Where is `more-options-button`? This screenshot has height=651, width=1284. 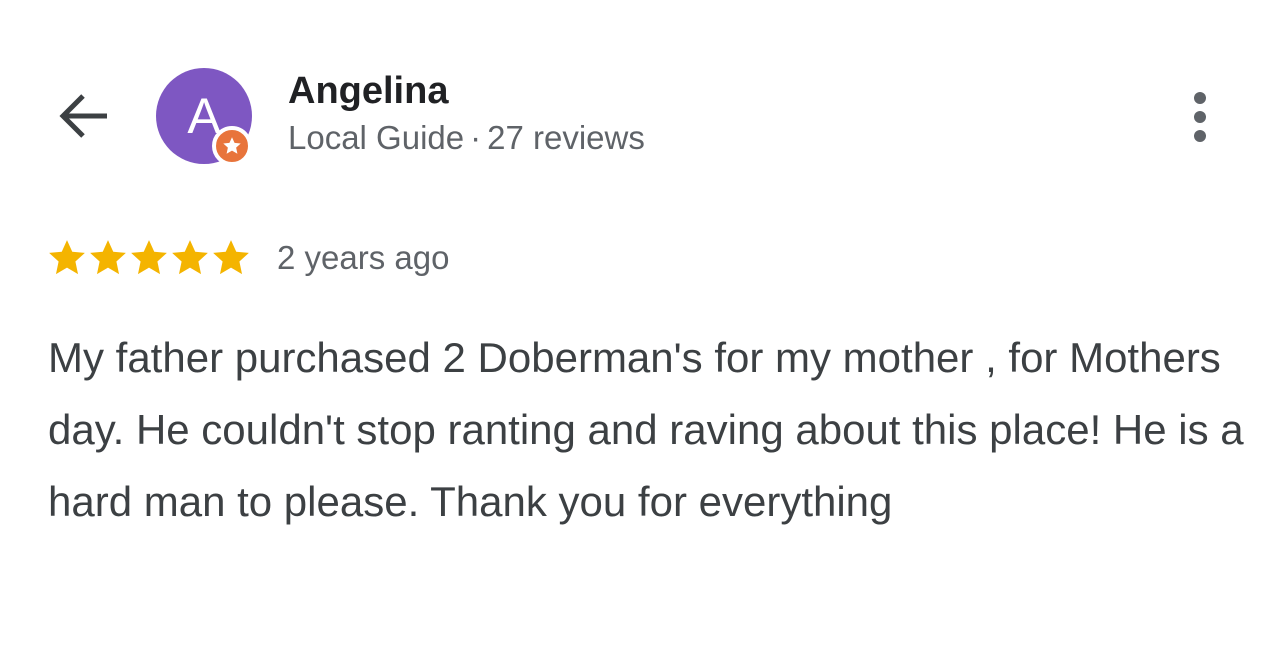
more-options-button is located at coordinates (1200, 117).